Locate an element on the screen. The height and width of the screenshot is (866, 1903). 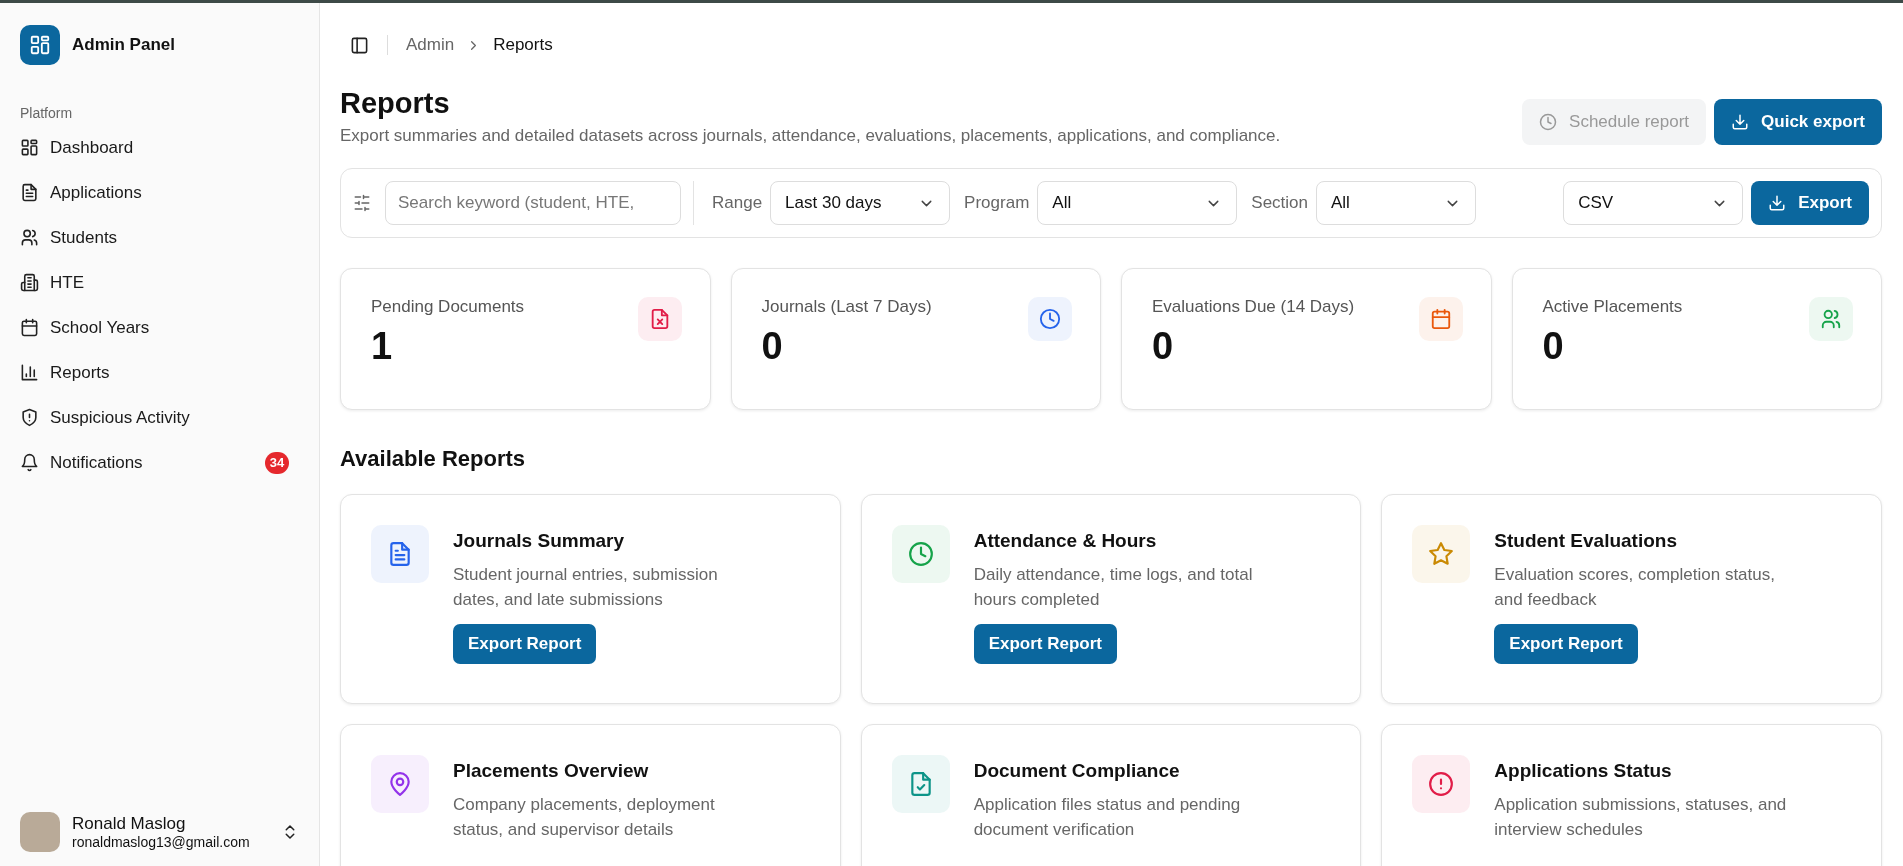
page-title: Reports is located at coordinates (395, 103).